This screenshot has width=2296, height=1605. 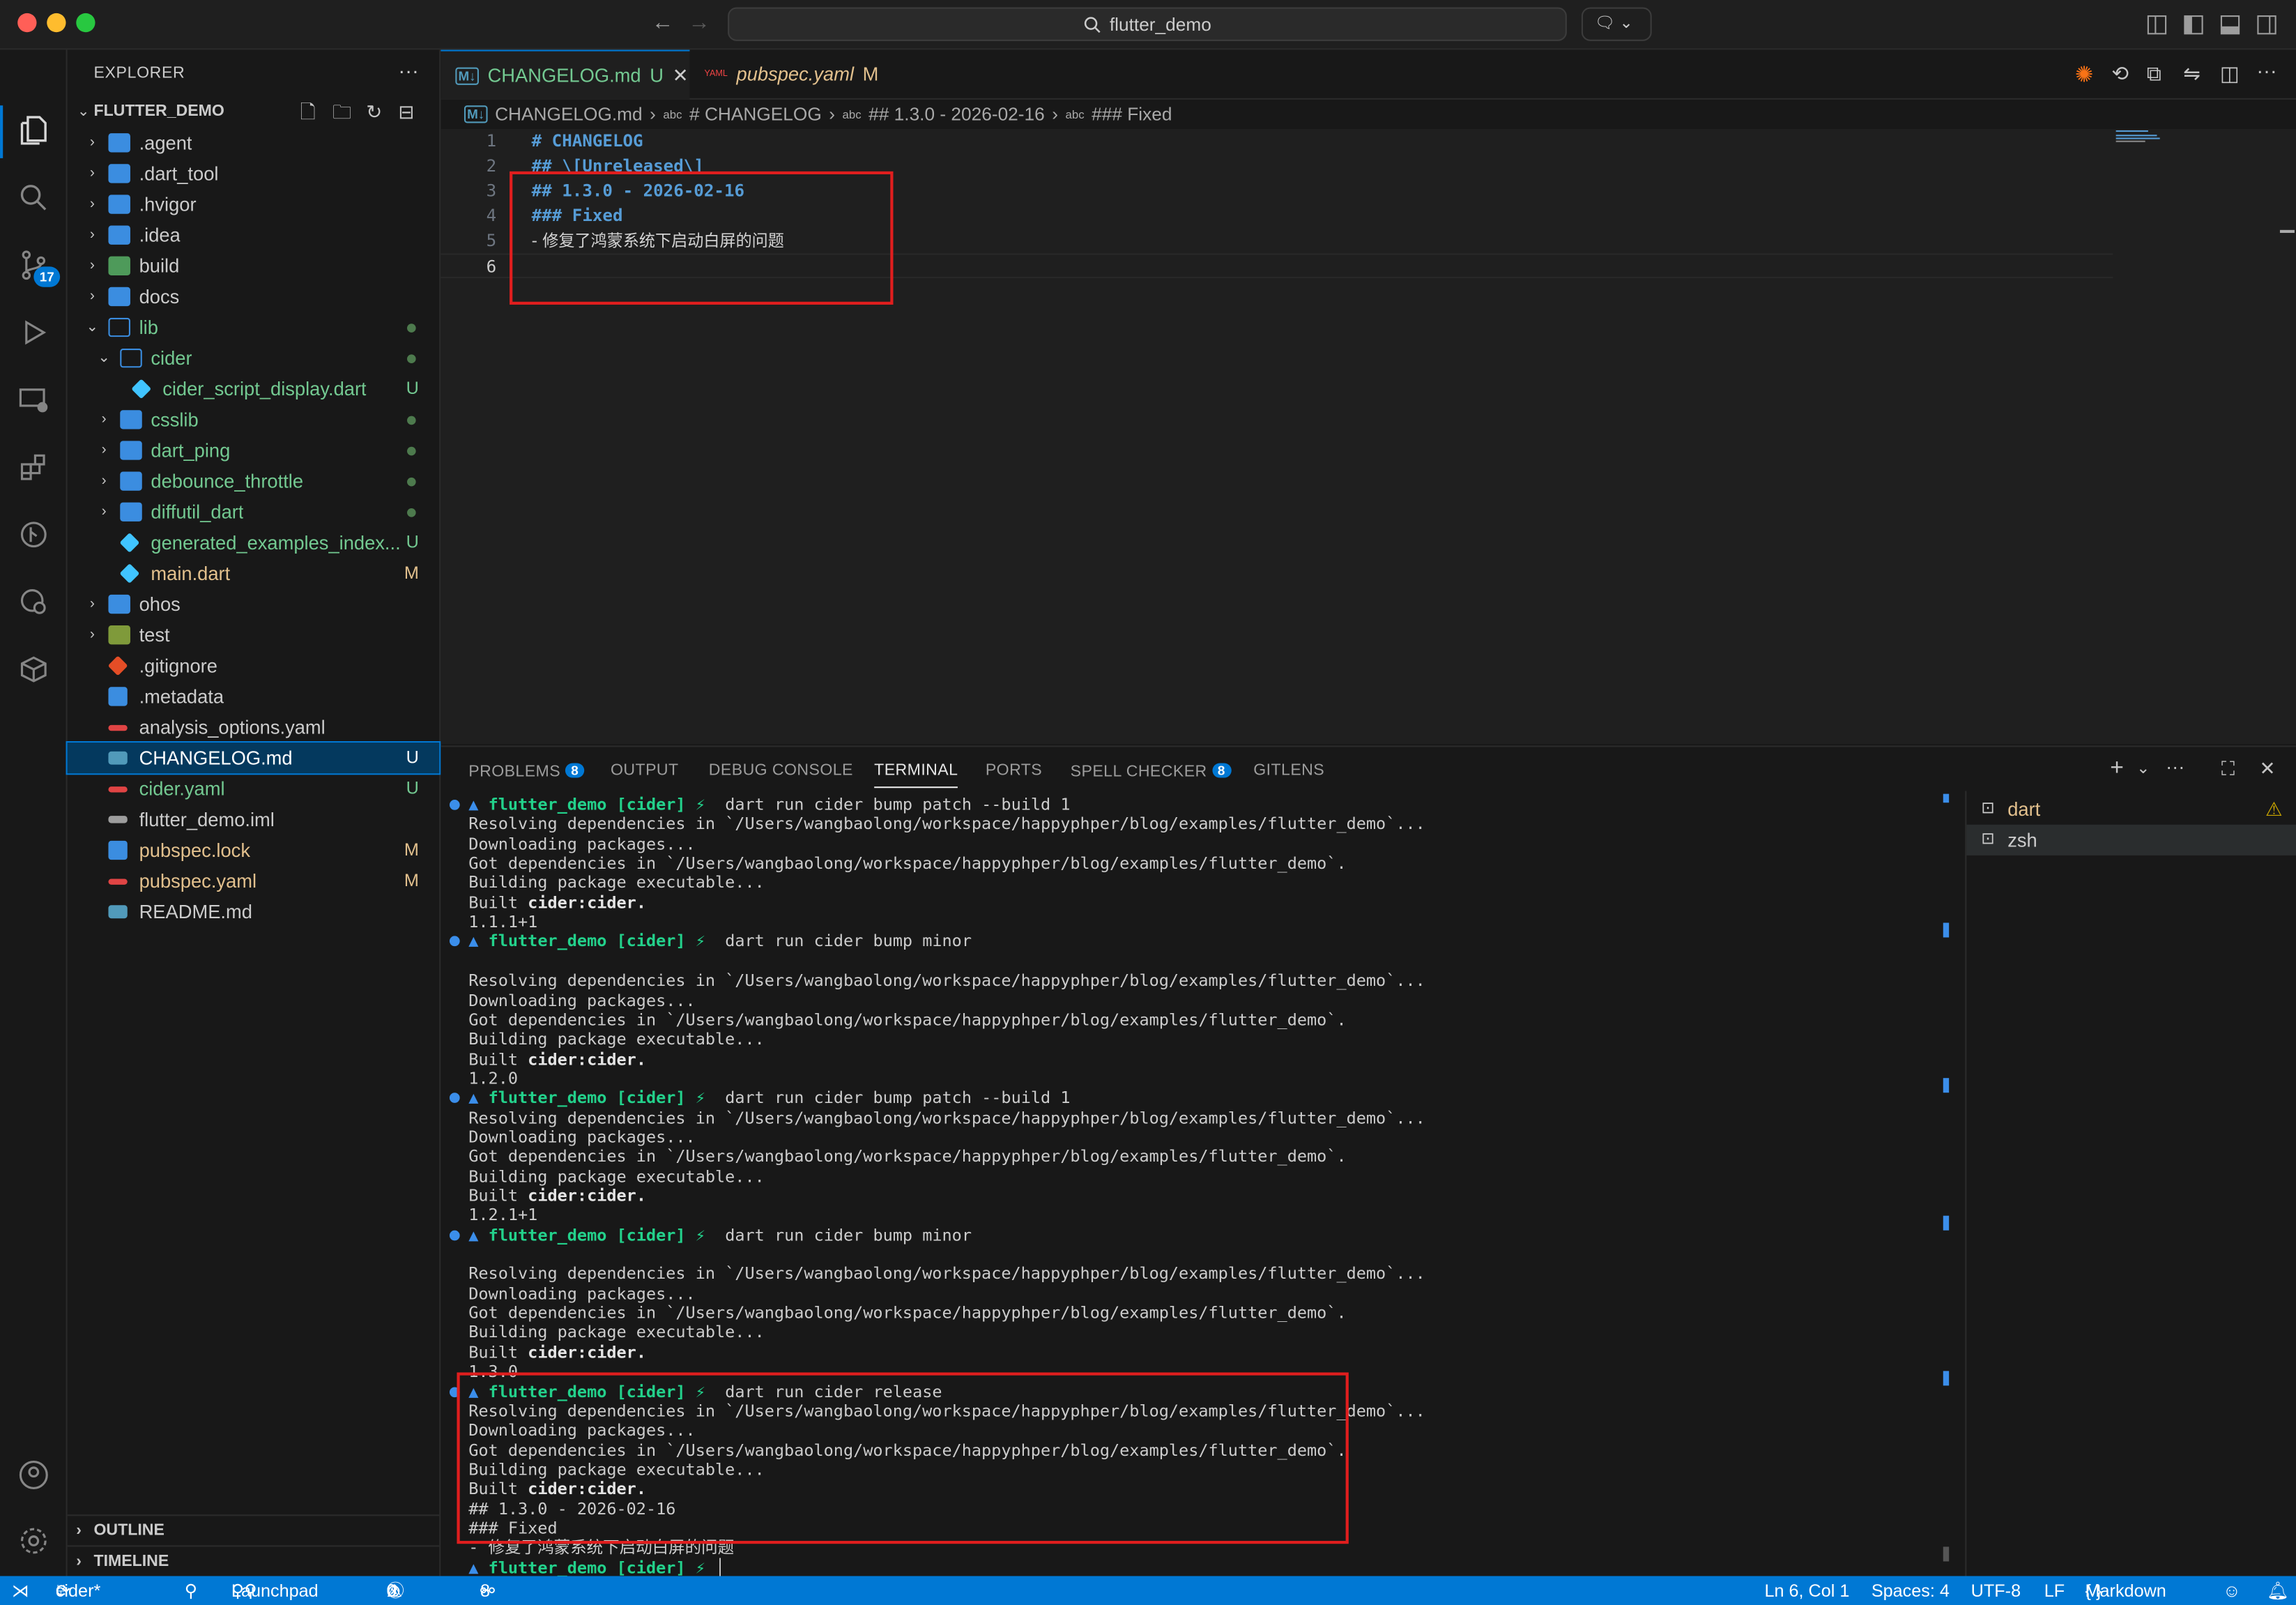 I want to click on run-debug-icon, so click(x=34, y=332).